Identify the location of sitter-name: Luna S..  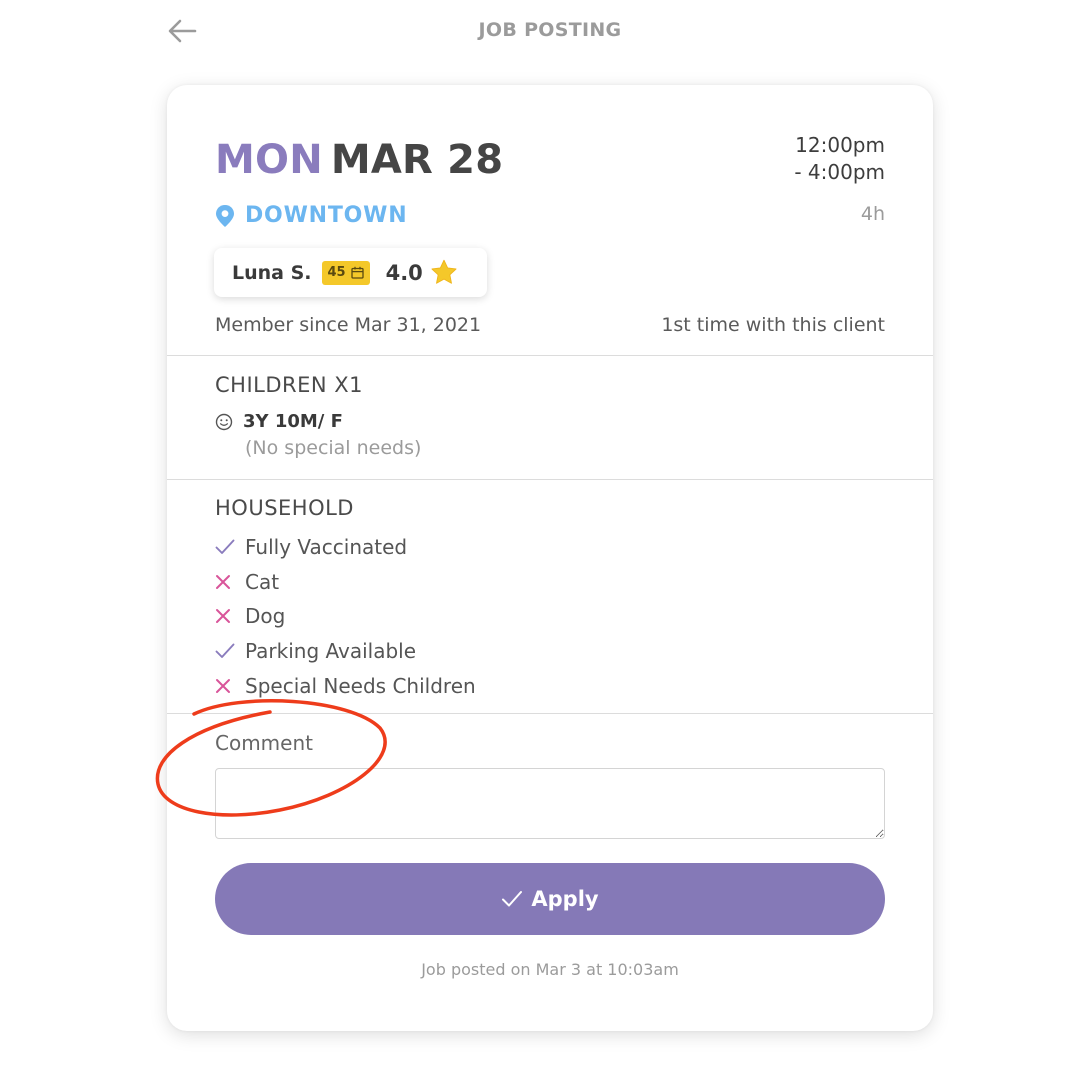
(272, 272).